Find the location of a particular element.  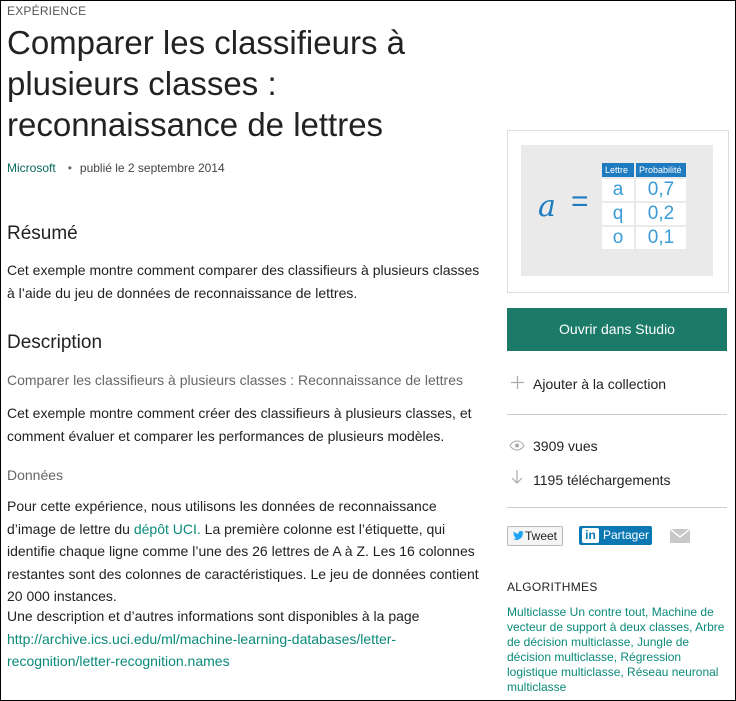

table-row: o 0,1 is located at coordinates (644, 238).